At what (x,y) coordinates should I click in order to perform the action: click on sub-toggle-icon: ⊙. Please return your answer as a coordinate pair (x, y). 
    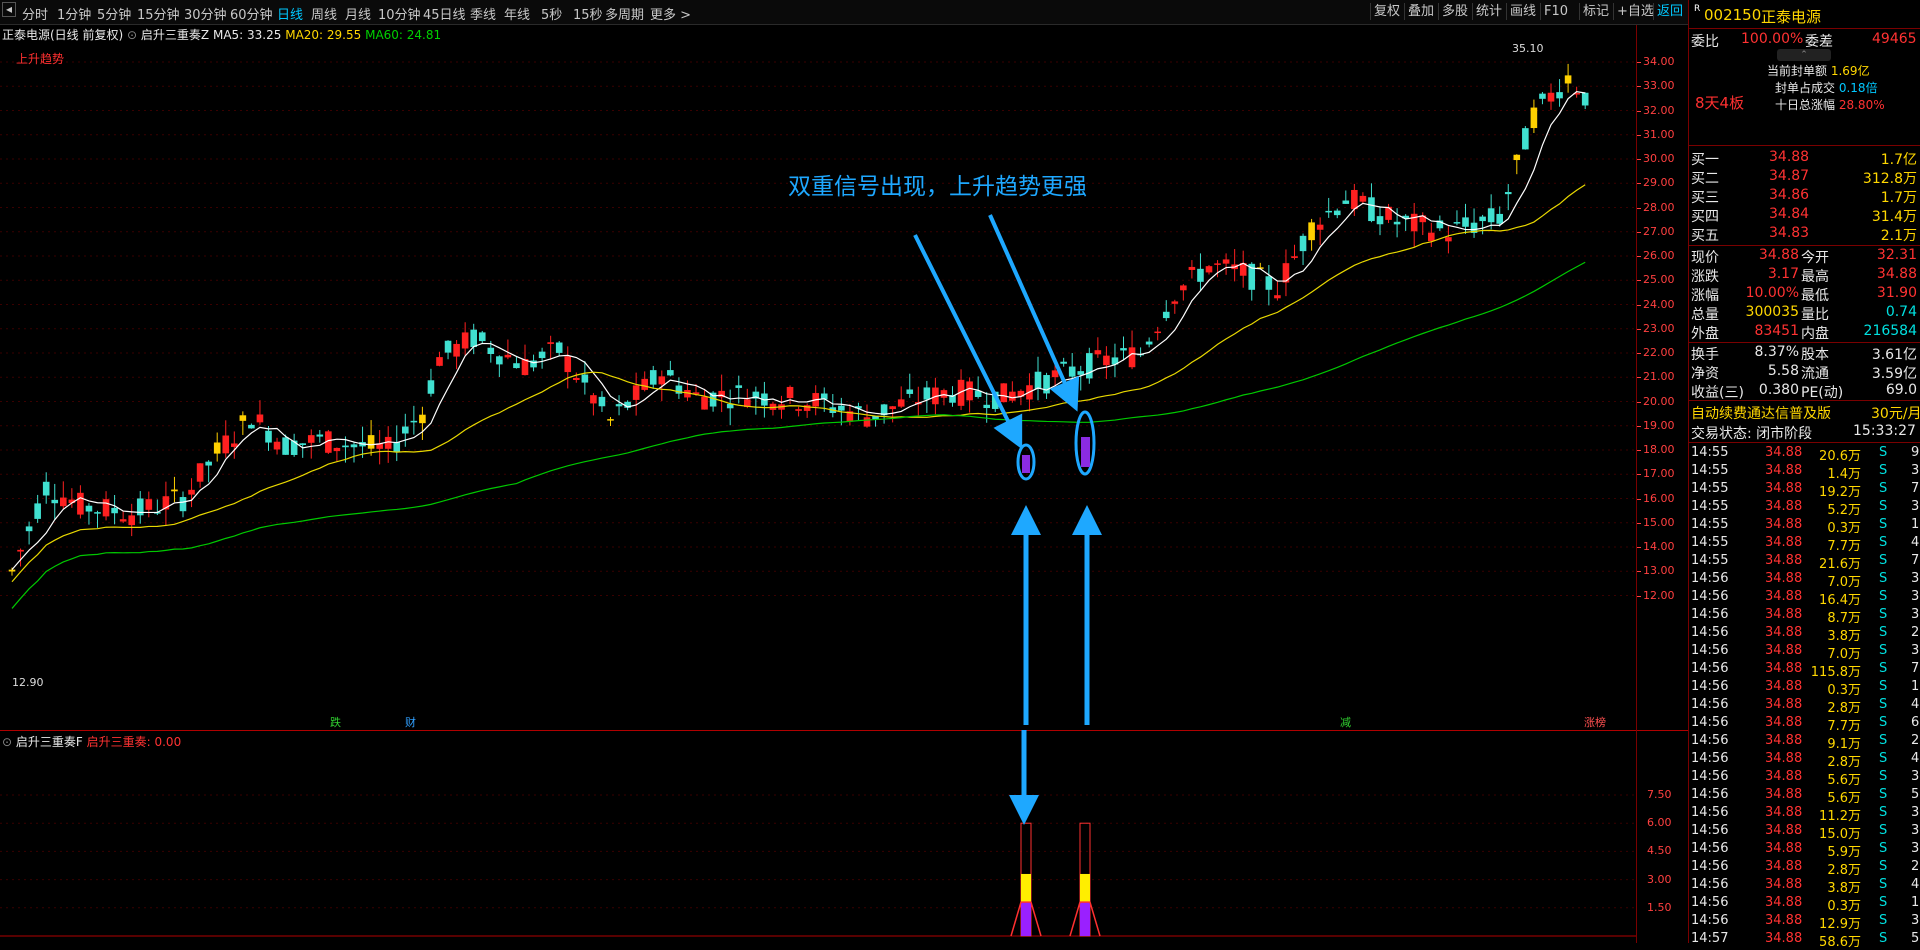
    Looking at the image, I should click on (7, 742).